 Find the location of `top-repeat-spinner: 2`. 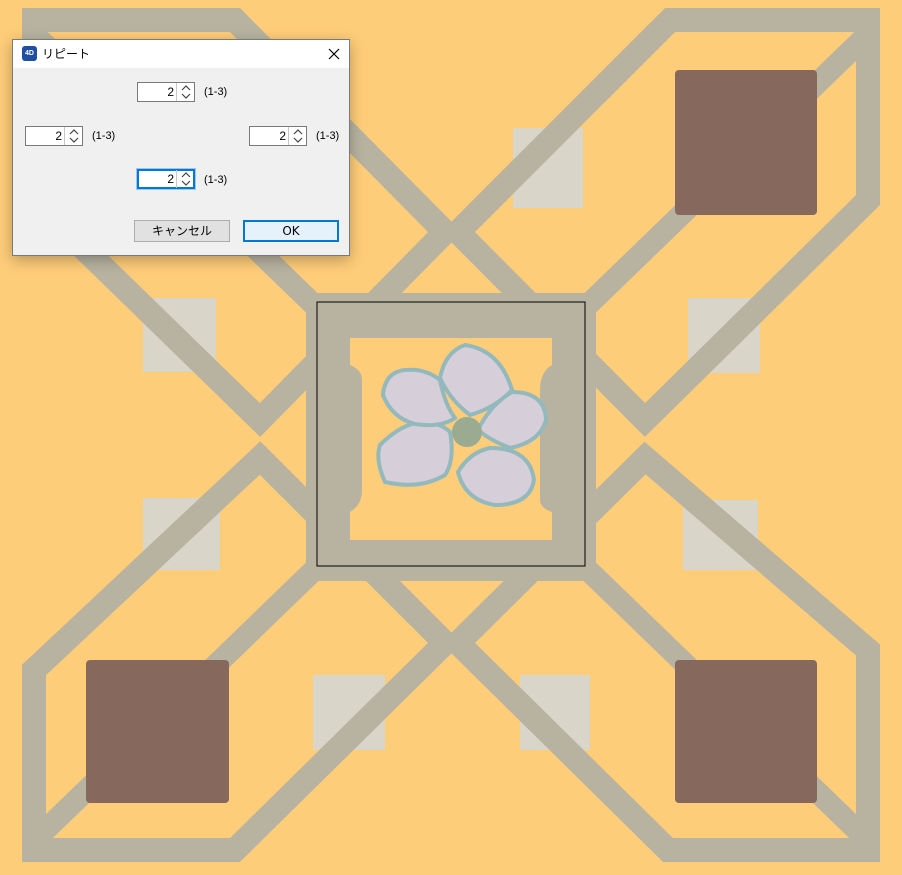

top-repeat-spinner: 2 is located at coordinates (166, 92).